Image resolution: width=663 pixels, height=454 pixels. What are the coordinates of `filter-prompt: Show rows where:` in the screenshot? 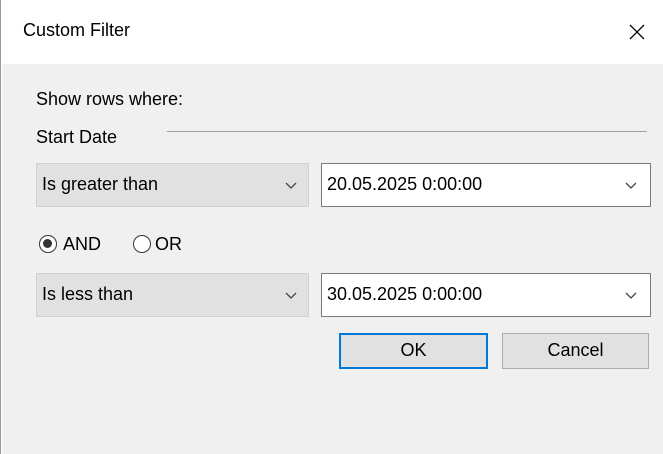 It's located at (110, 99).